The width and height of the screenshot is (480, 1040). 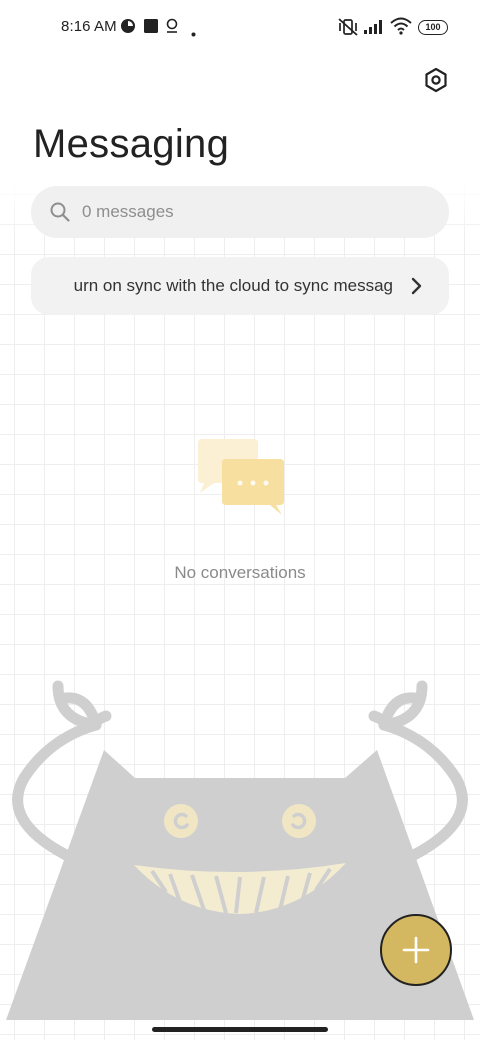 What do you see at coordinates (89, 26) in the screenshot?
I see `status-time: 8:16 AM` at bounding box center [89, 26].